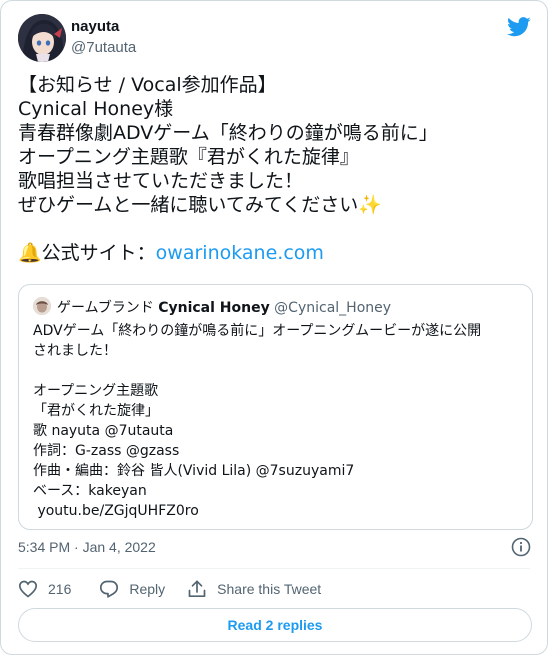 The image size is (550, 657). What do you see at coordinates (197, 589) in the screenshot?
I see `share-icon` at bounding box center [197, 589].